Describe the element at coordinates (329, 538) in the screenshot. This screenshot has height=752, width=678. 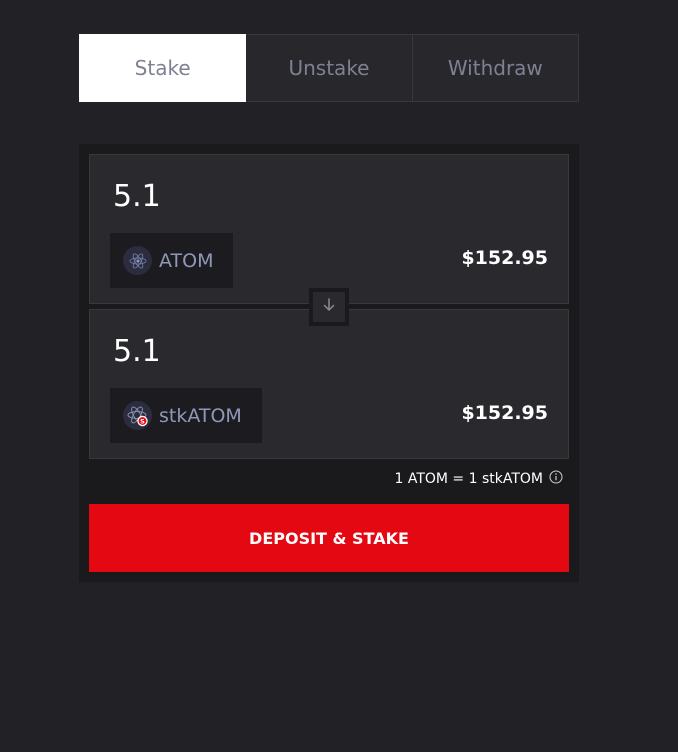
I see `deposit-stake-button: DEPOSIT & STAKE` at that location.